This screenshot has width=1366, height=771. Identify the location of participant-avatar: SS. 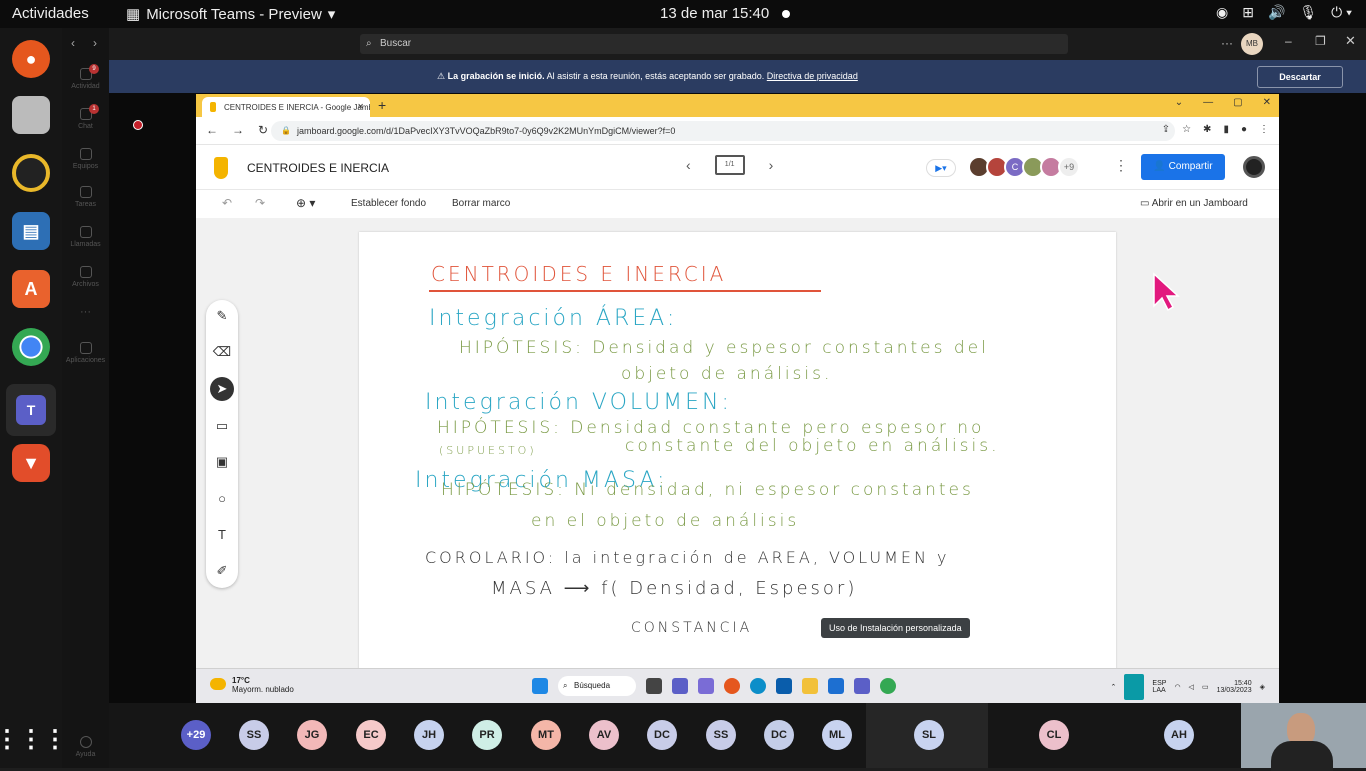
(254, 735).